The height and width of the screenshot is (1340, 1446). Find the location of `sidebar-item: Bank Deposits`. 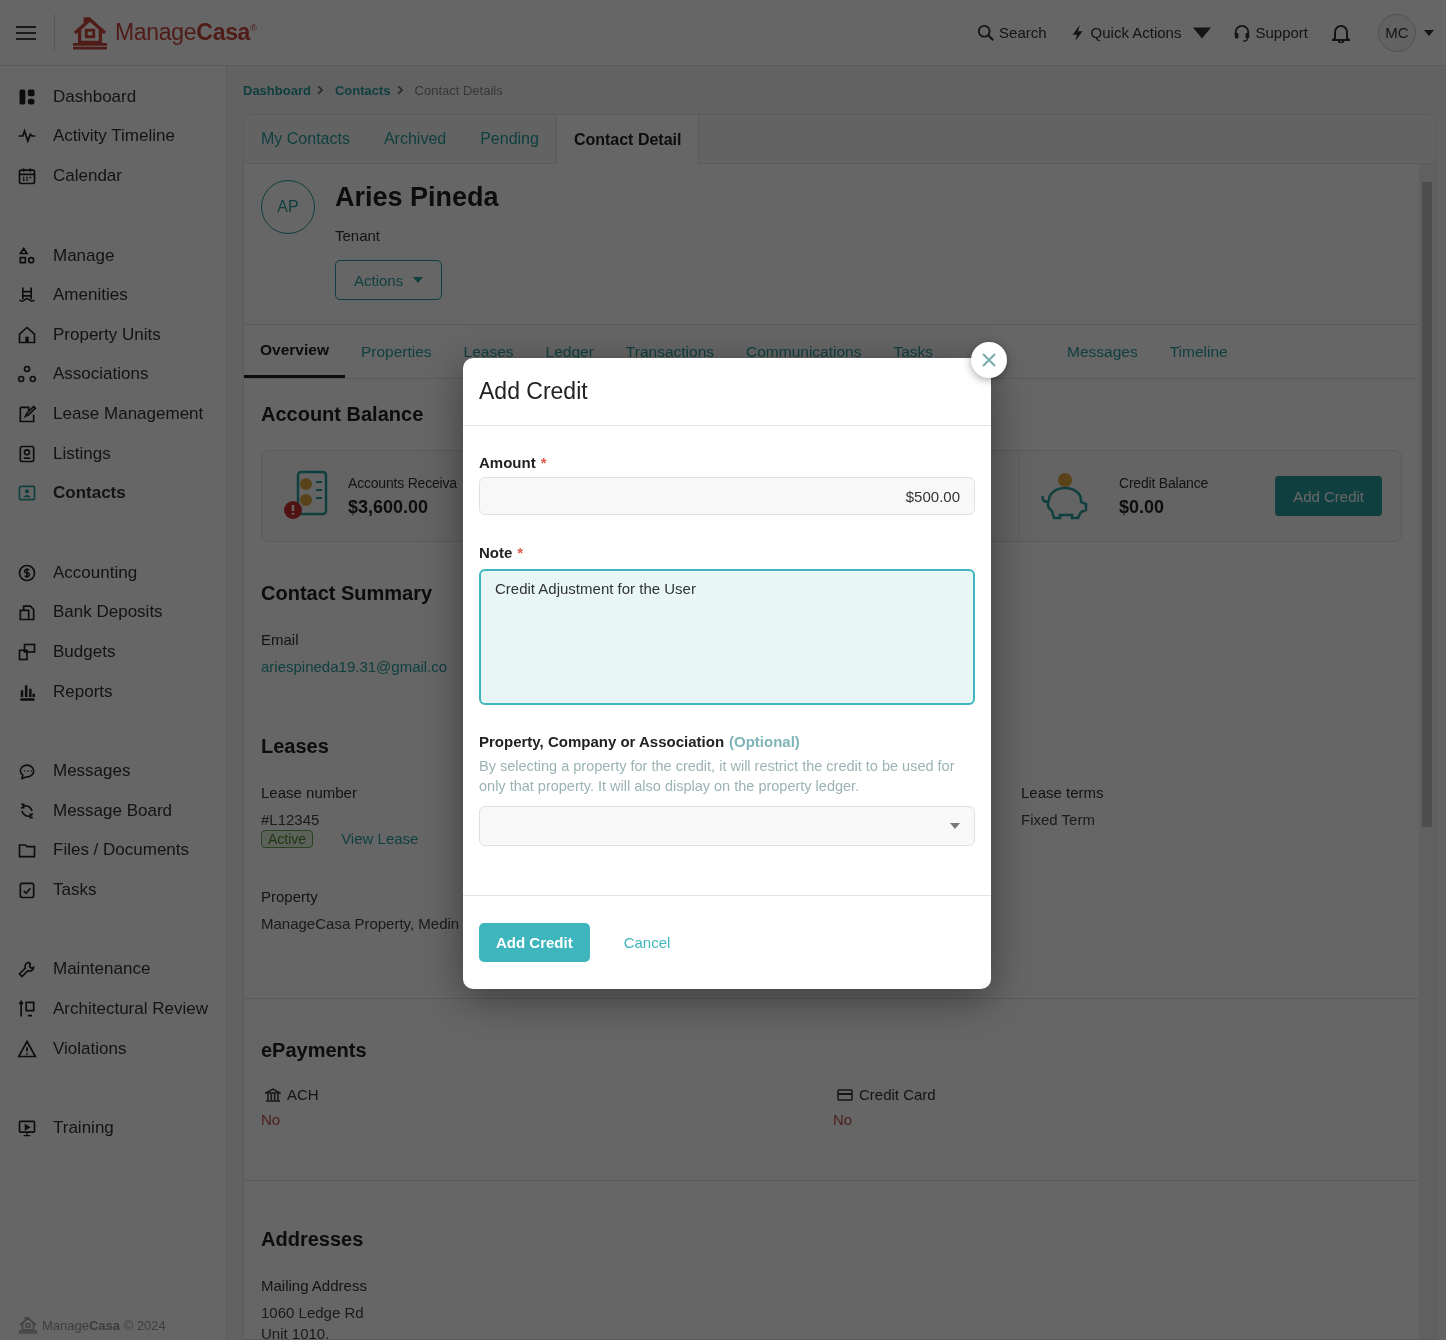

sidebar-item: Bank Deposits is located at coordinates (113, 612).